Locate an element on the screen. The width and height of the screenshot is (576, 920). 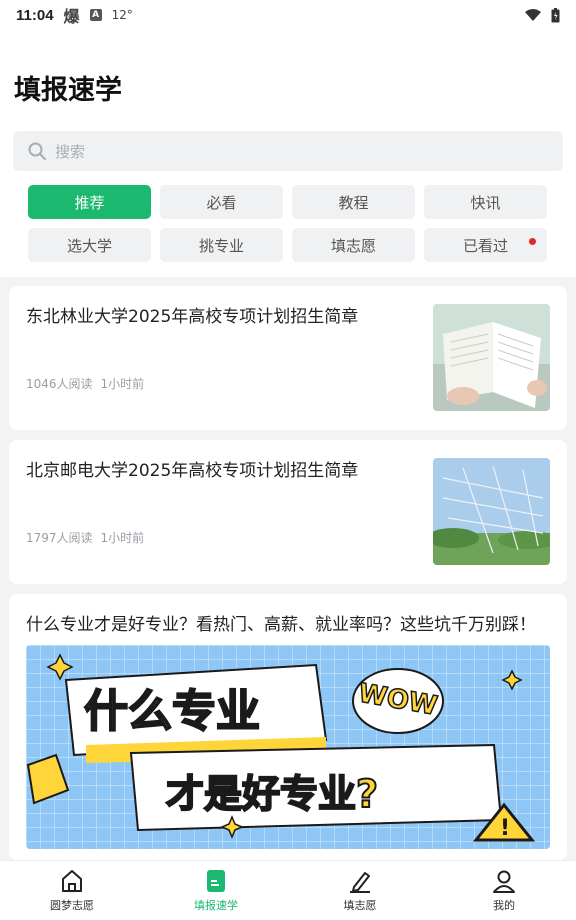
chip-news: 快讯 is located at coordinates (485, 202).